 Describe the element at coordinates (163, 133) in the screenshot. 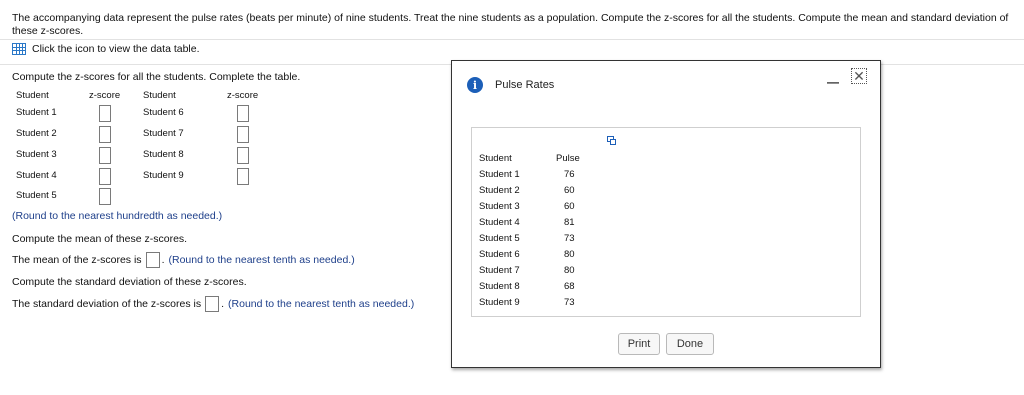

I see `row-label: Student 7` at that location.